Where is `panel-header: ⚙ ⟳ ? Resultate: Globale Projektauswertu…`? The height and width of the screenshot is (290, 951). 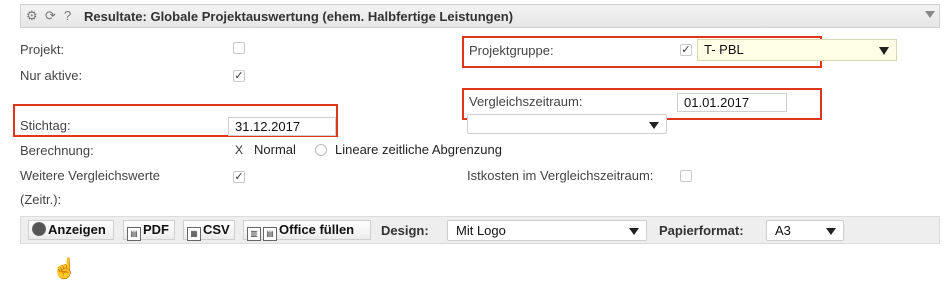
panel-header: ⚙ ⟳ ? Resultate: Globale Projektauswertu… is located at coordinates (480, 16).